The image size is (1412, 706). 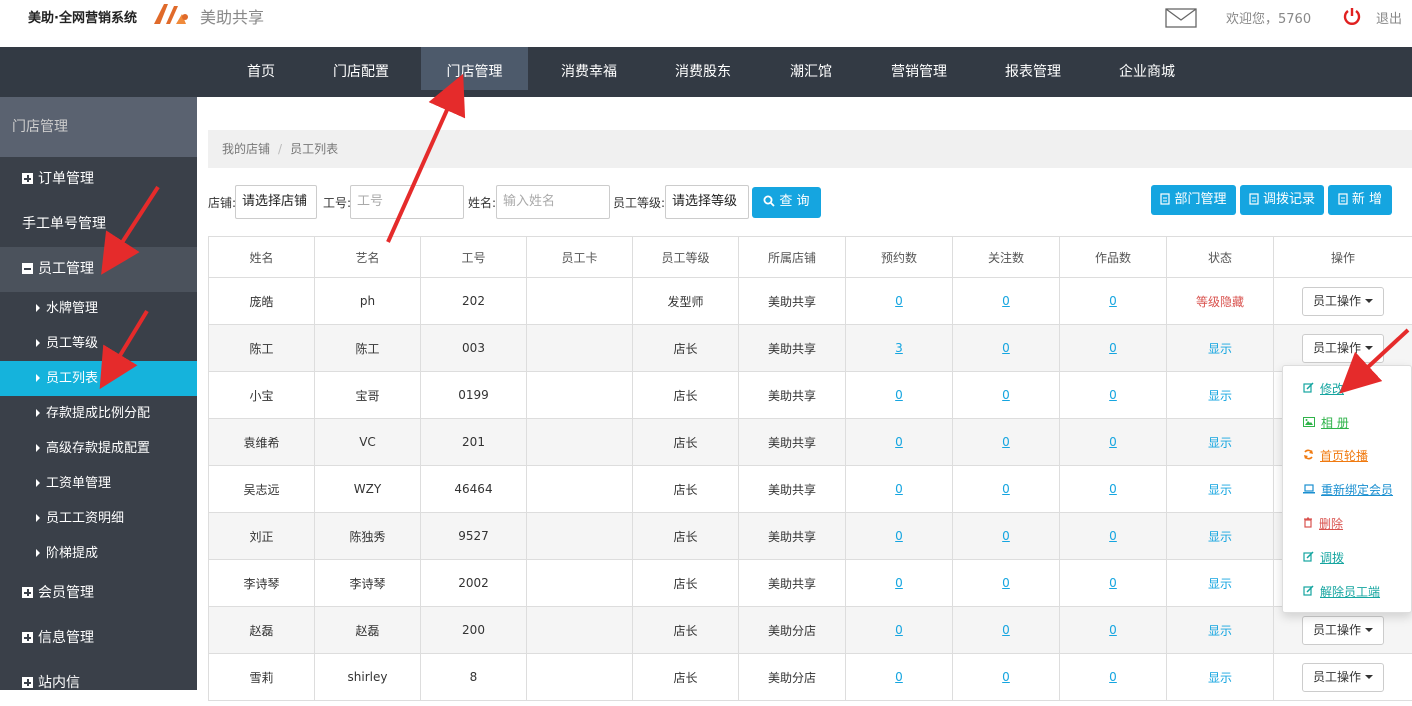 What do you see at coordinates (314, 149) in the screenshot?
I see `breadcrumb-current: 员工列表` at bounding box center [314, 149].